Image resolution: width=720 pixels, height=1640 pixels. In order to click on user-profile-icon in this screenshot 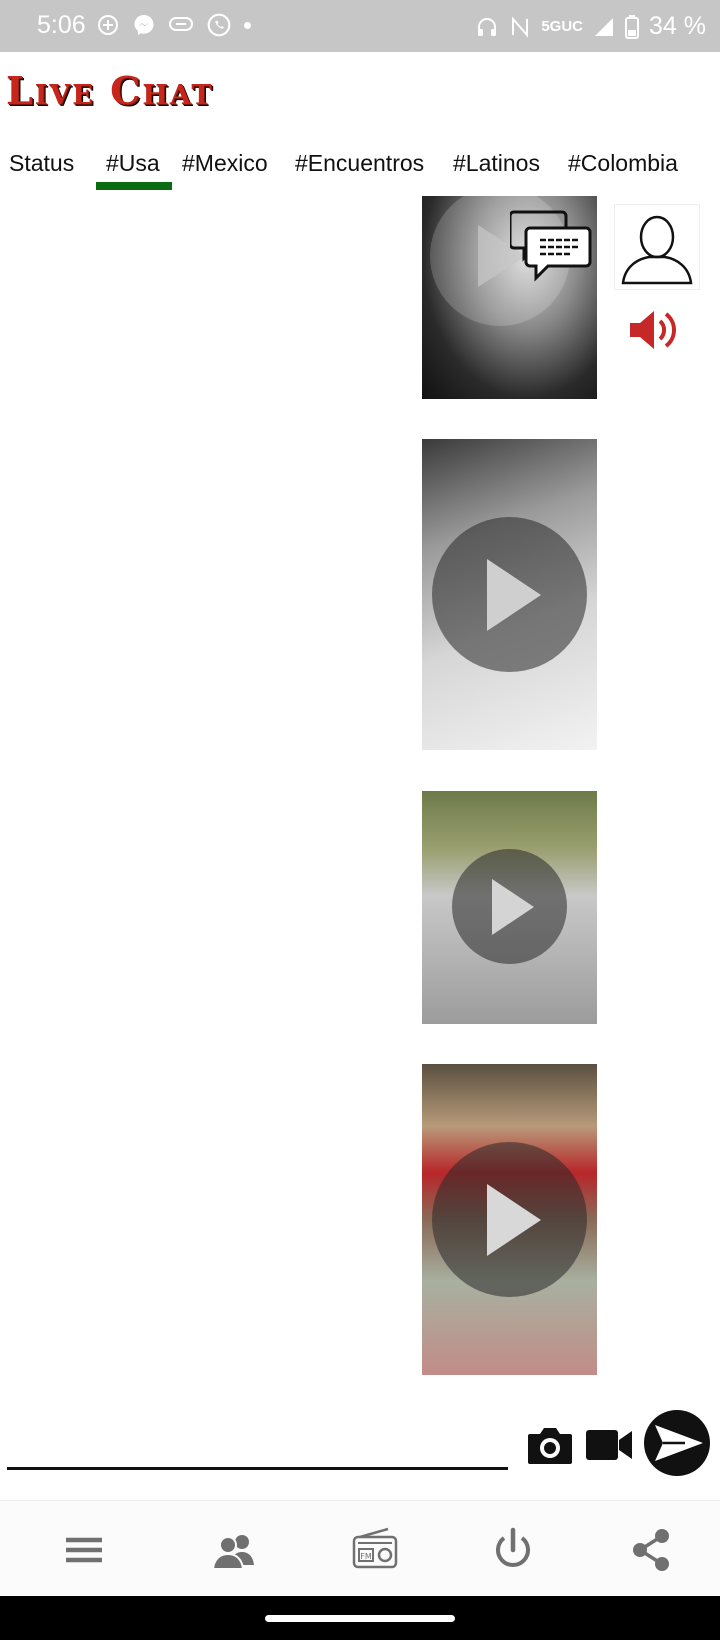, I will do `click(657, 247)`.